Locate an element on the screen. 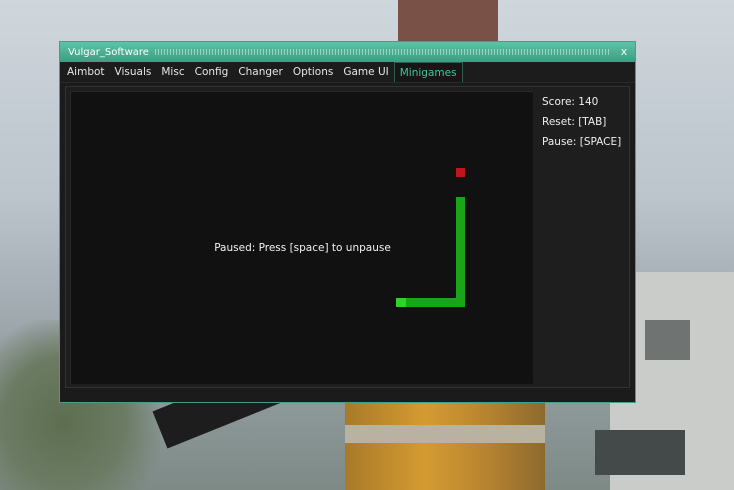 The height and width of the screenshot is (490, 734). tab-aimbot: Aimbot is located at coordinates (86, 72).